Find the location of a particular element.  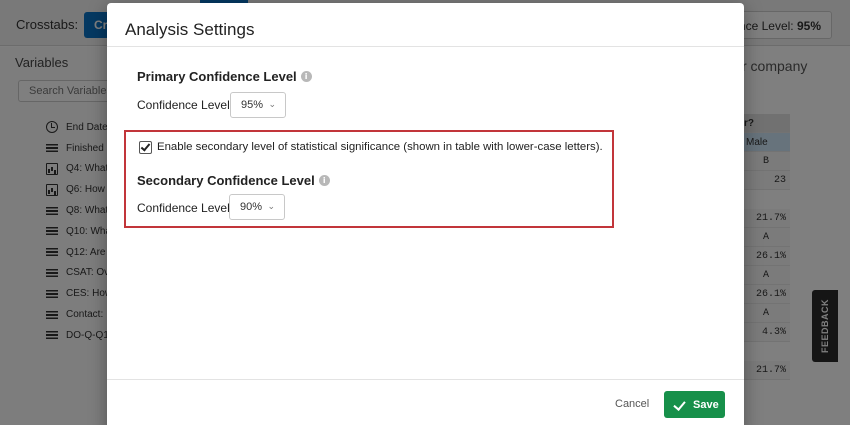

primary-confidence-value: 95% is located at coordinates (252, 105).